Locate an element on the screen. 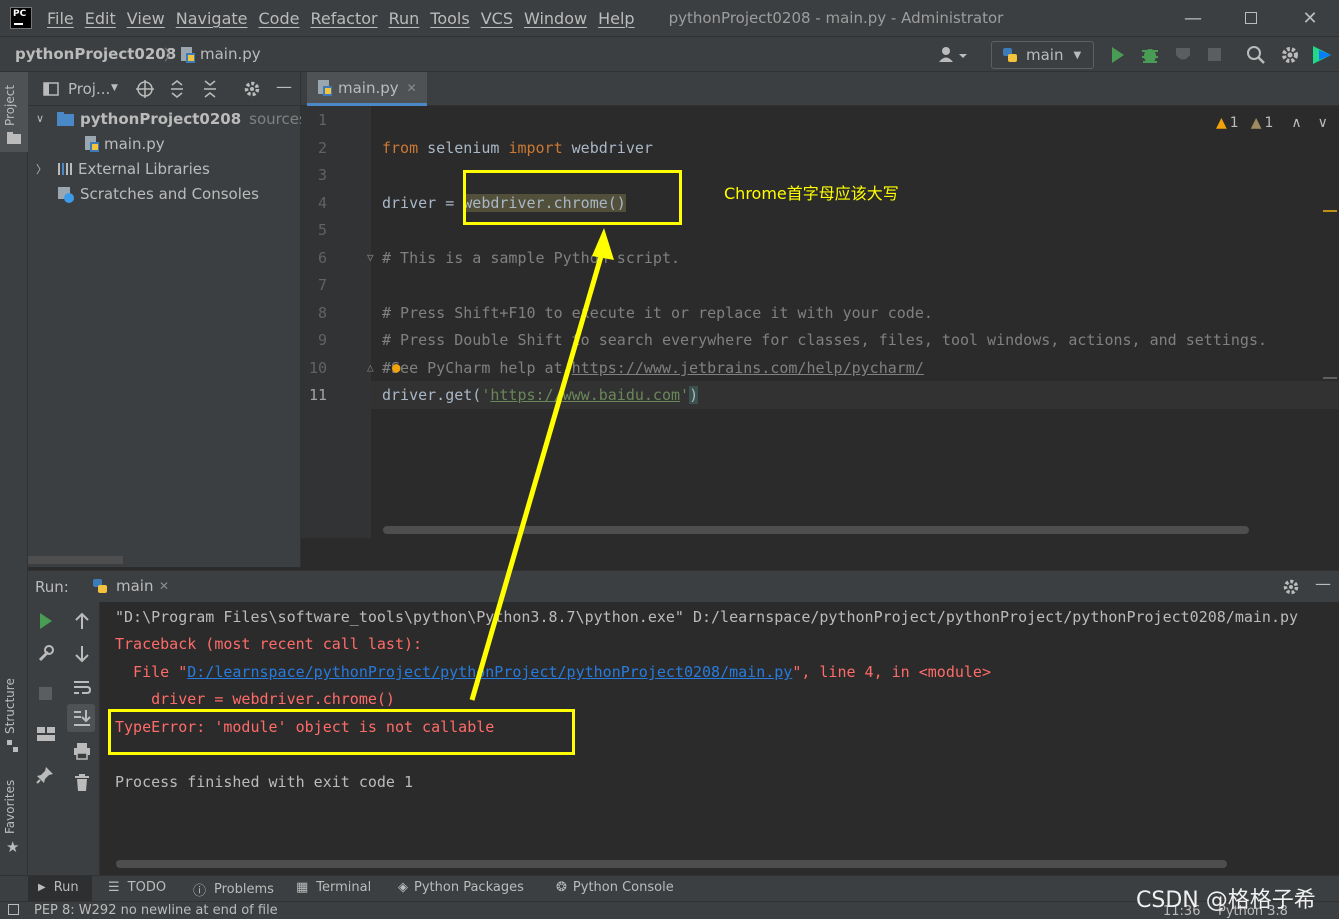 The image size is (1339, 919). rerun-icon is located at coordinates (46, 621).